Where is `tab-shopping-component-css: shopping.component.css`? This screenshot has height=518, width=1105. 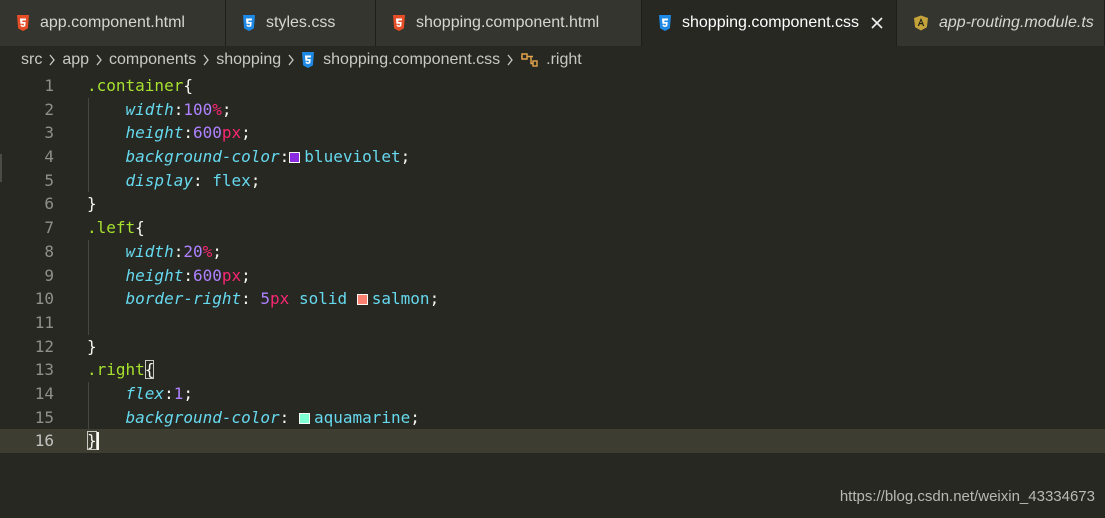 tab-shopping-component-css: shopping.component.css is located at coordinates (769, 23).